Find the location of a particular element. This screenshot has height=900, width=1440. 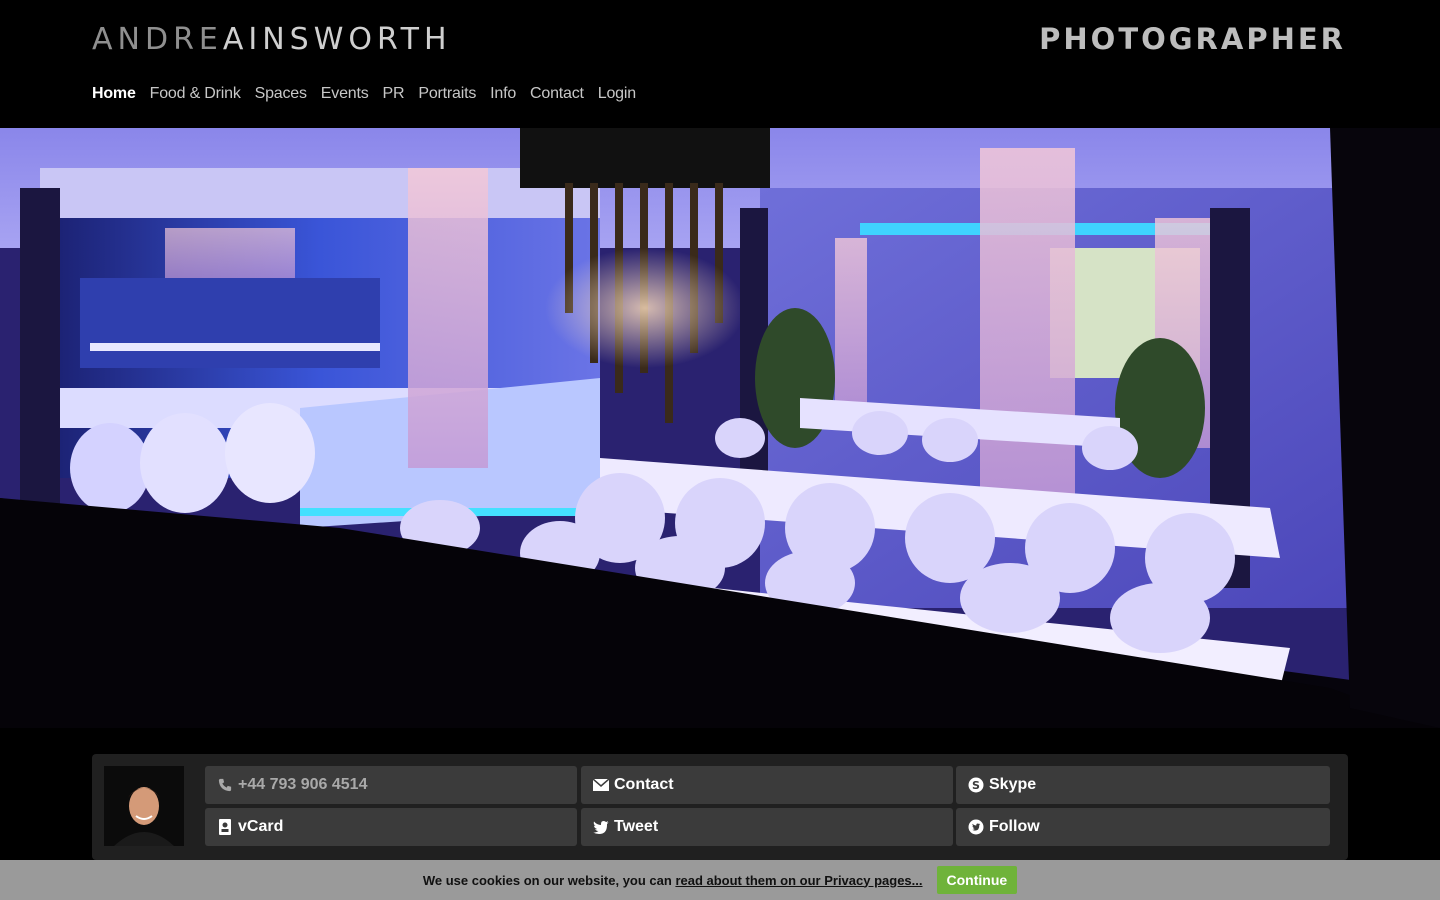

phone-number: +44 793 906 4514 is located at coordinates (303, 784).